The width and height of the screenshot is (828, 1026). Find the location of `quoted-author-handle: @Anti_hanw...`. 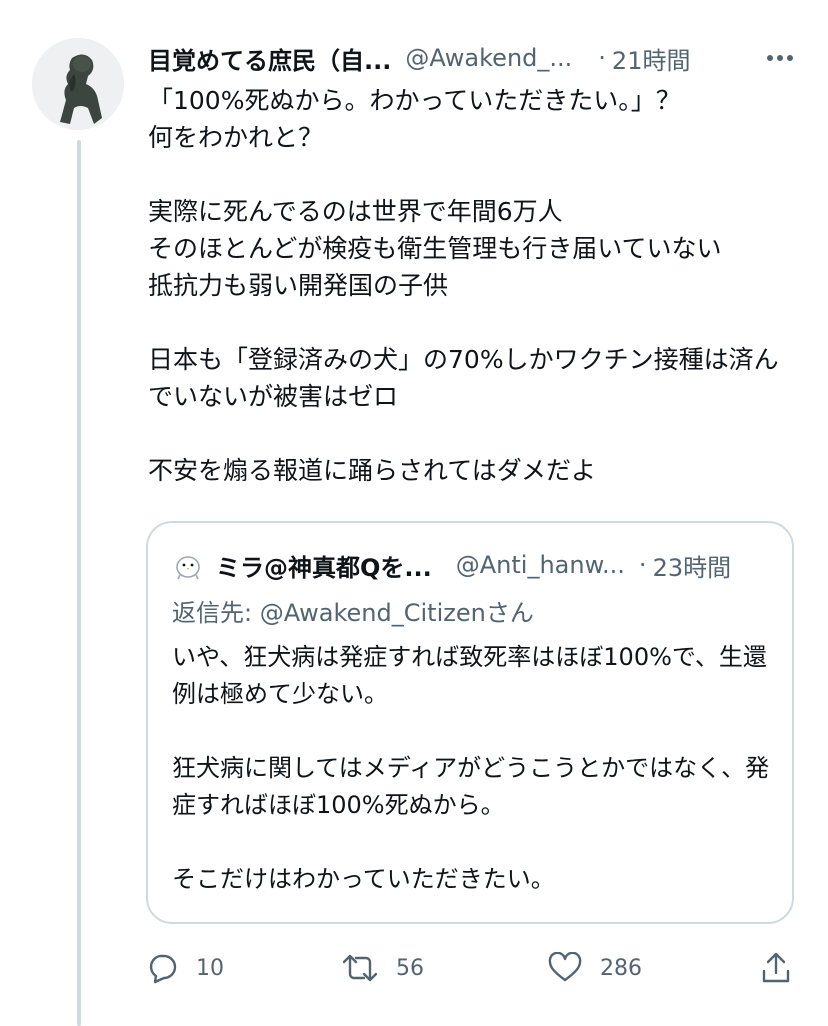

quoted-author-handle: @Anti_hanw... is located at coordinates (540, 565).